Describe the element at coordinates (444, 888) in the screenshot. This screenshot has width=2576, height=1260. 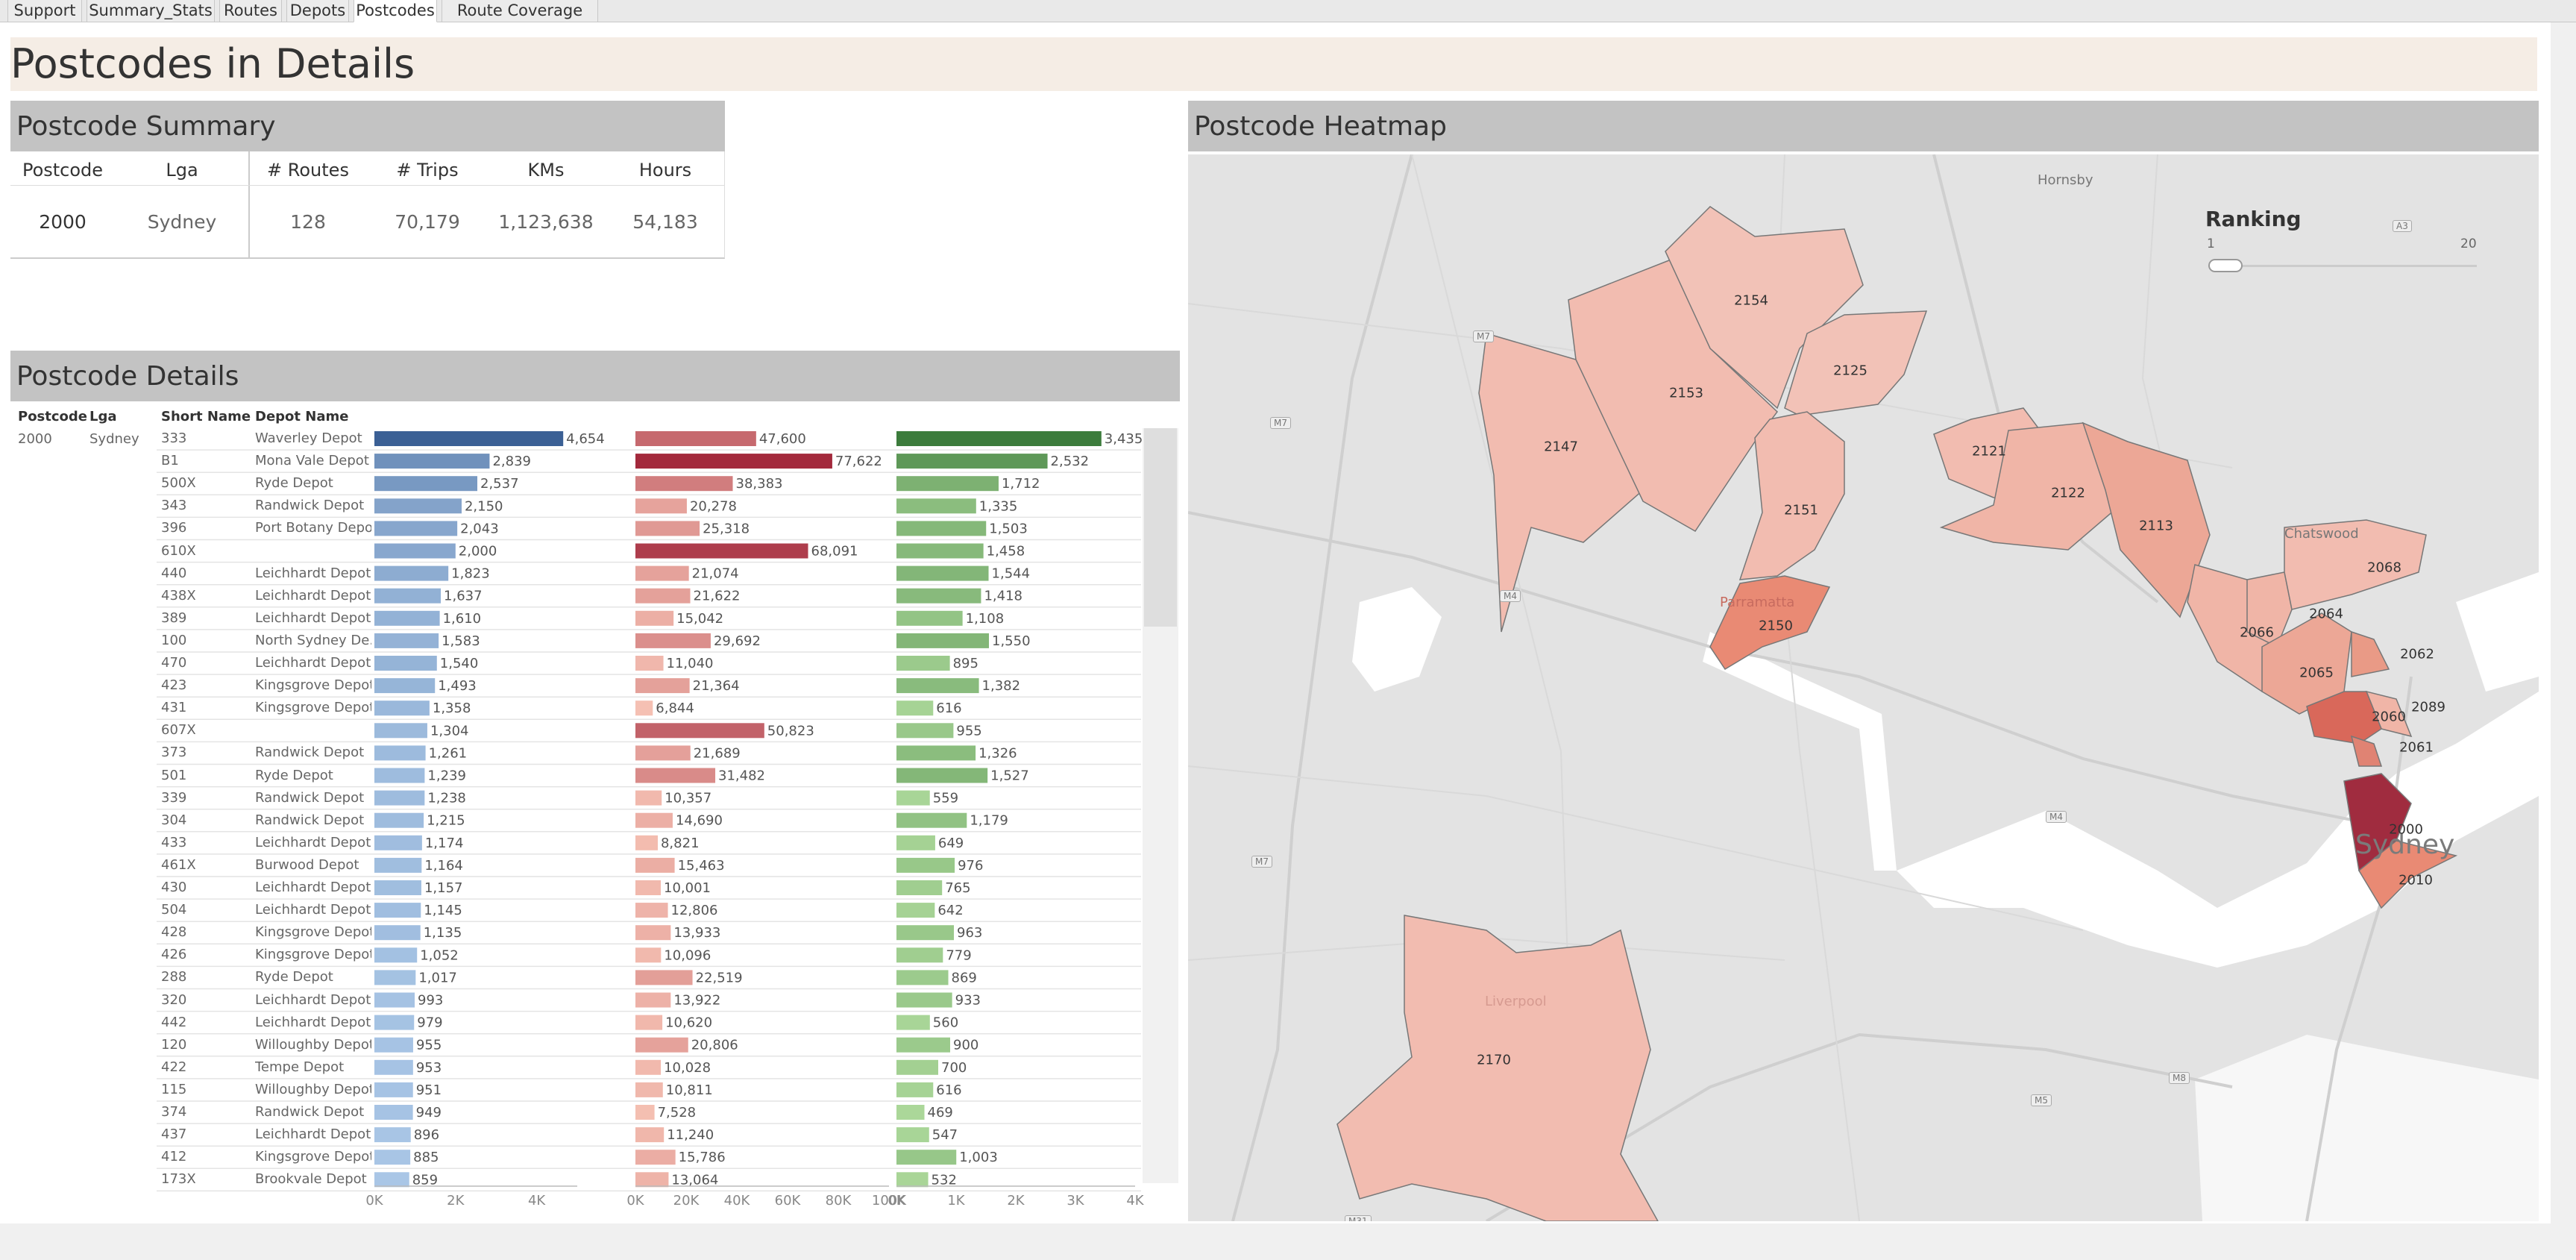
I see `details-bar-label-a: 1,157` at that location.